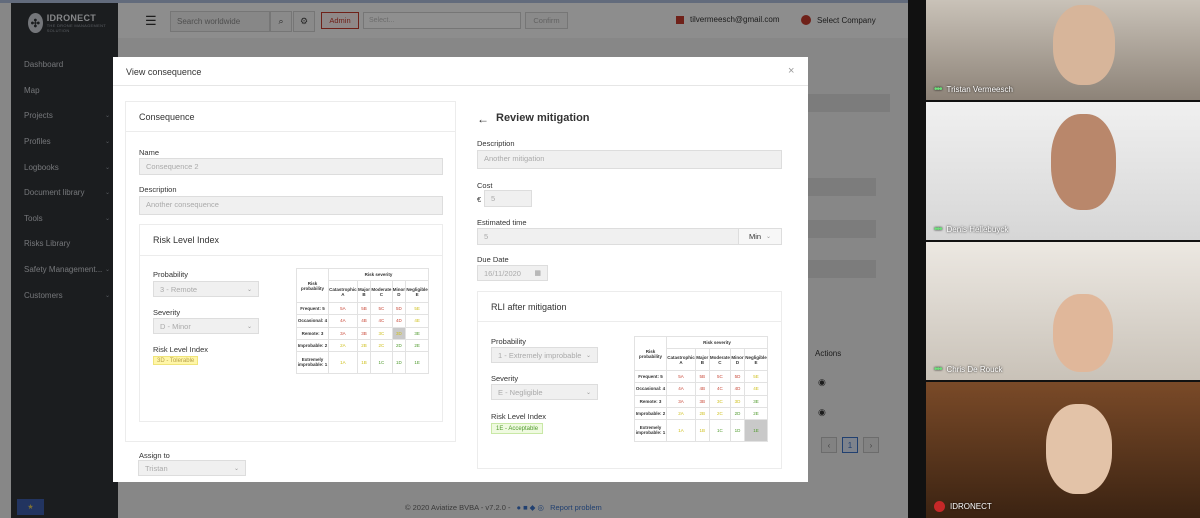 Image resolution: width=1200 pixels, height=518 pixels. What do you see at coordinates (512, 273) in the screenshot?
I see `due-date-field: 16/11/2020 ▦` at bounding box center [512, 273].